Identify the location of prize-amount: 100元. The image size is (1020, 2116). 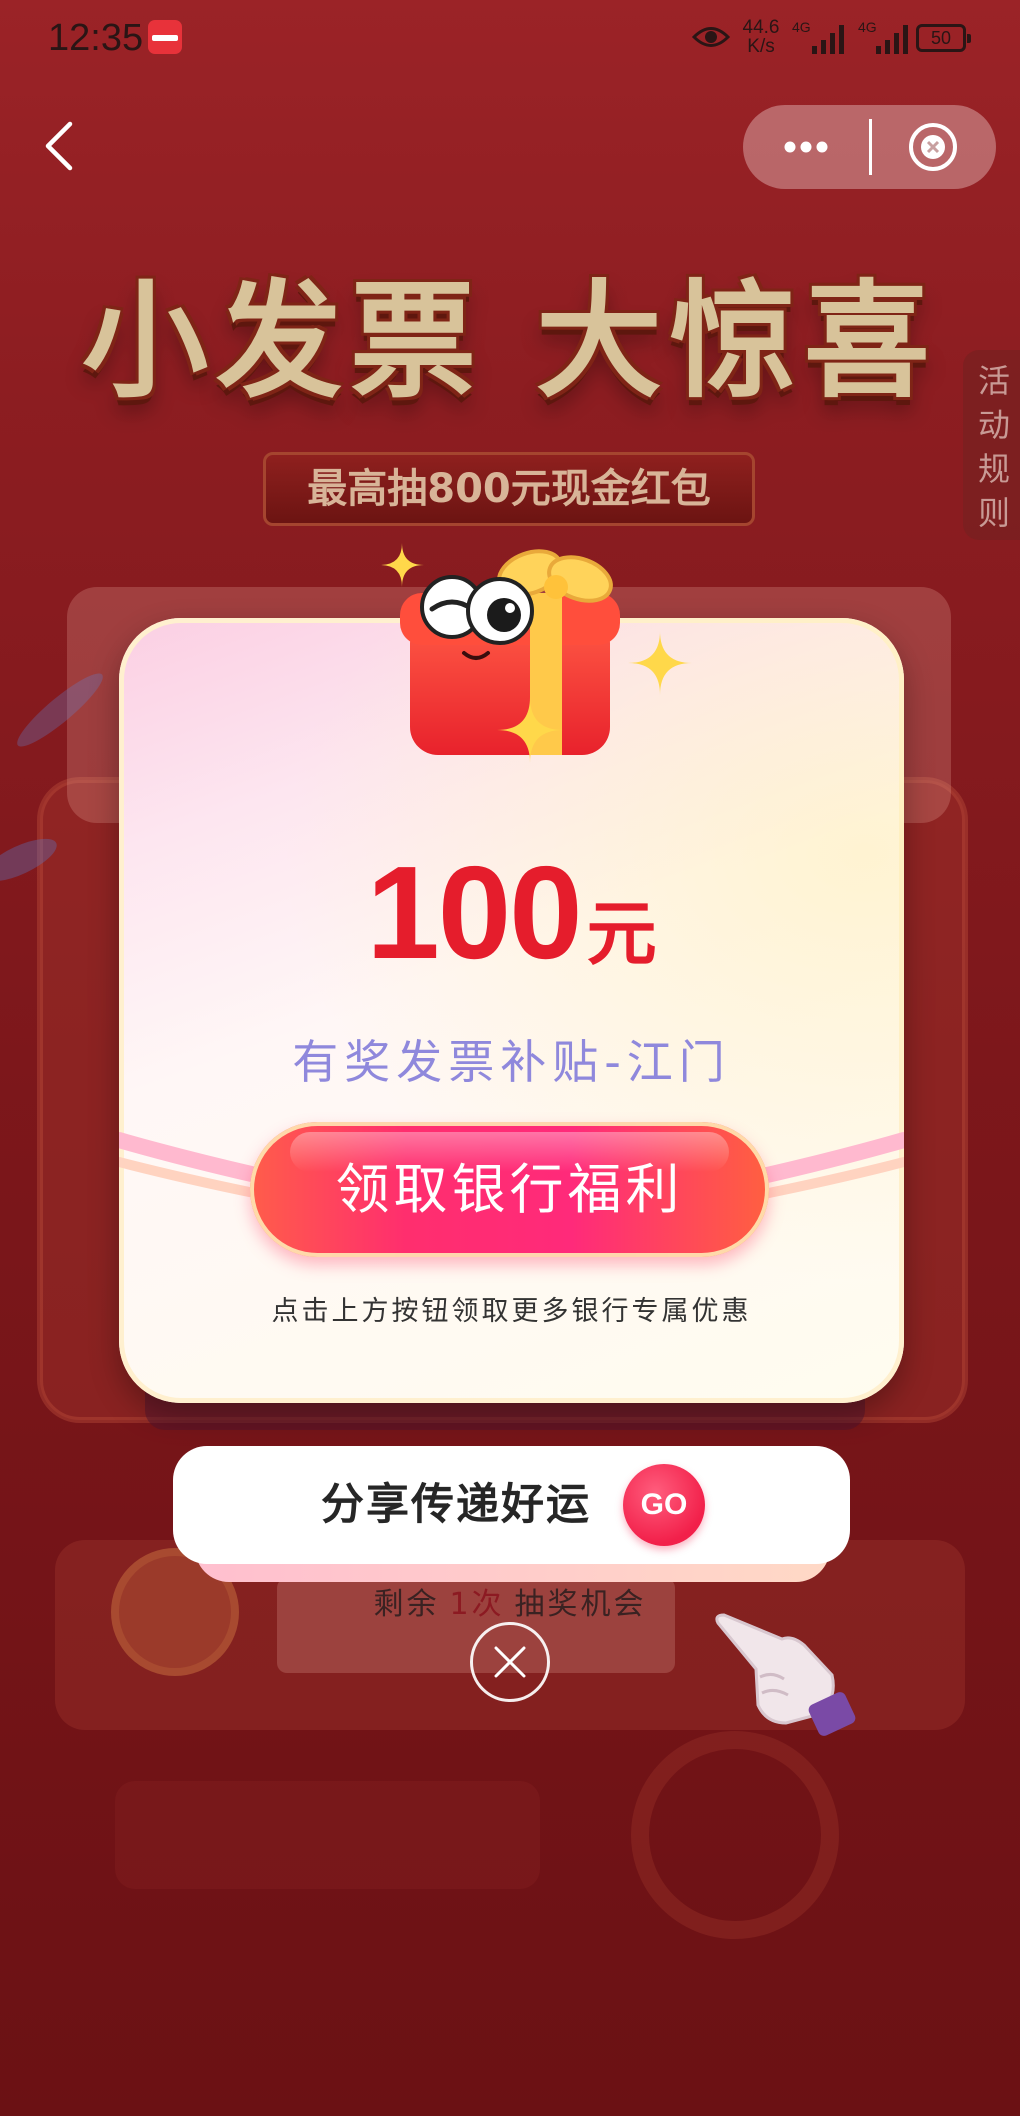
(511, 933).